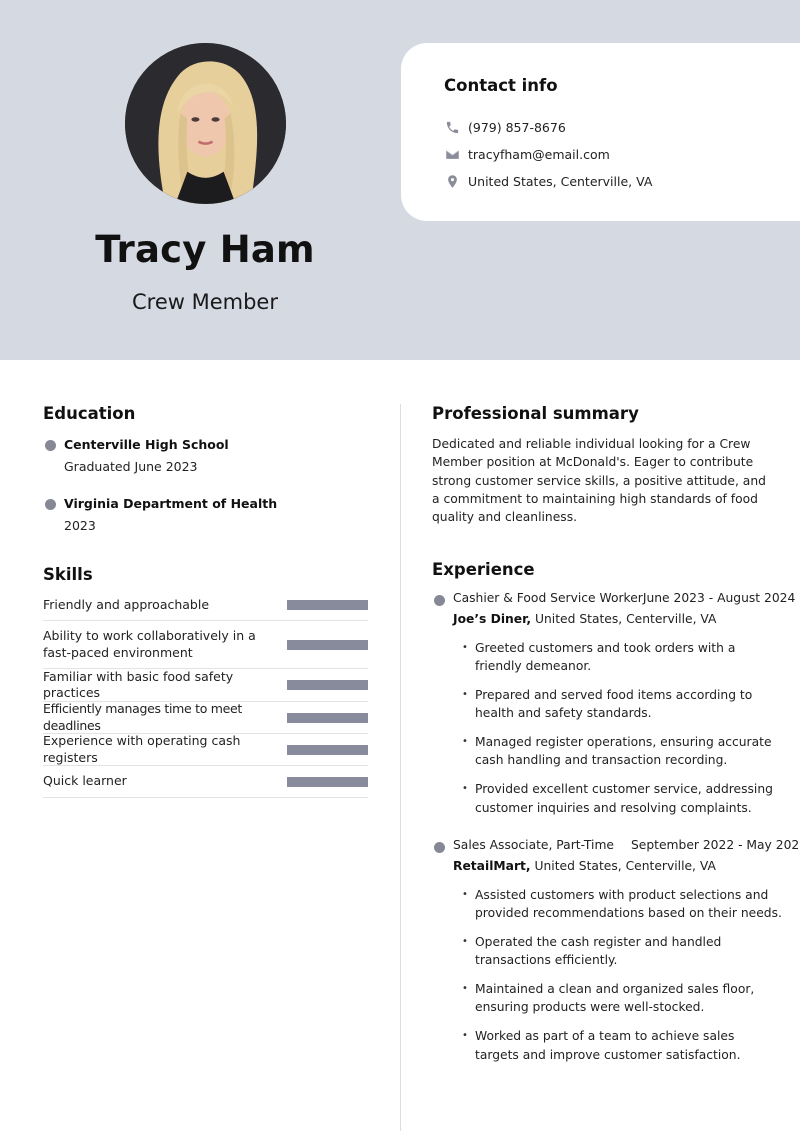  Describe the element at coordinates (715, 845) in the screenshot. I see `job-dates: September 2022 - May 2023` at that location.